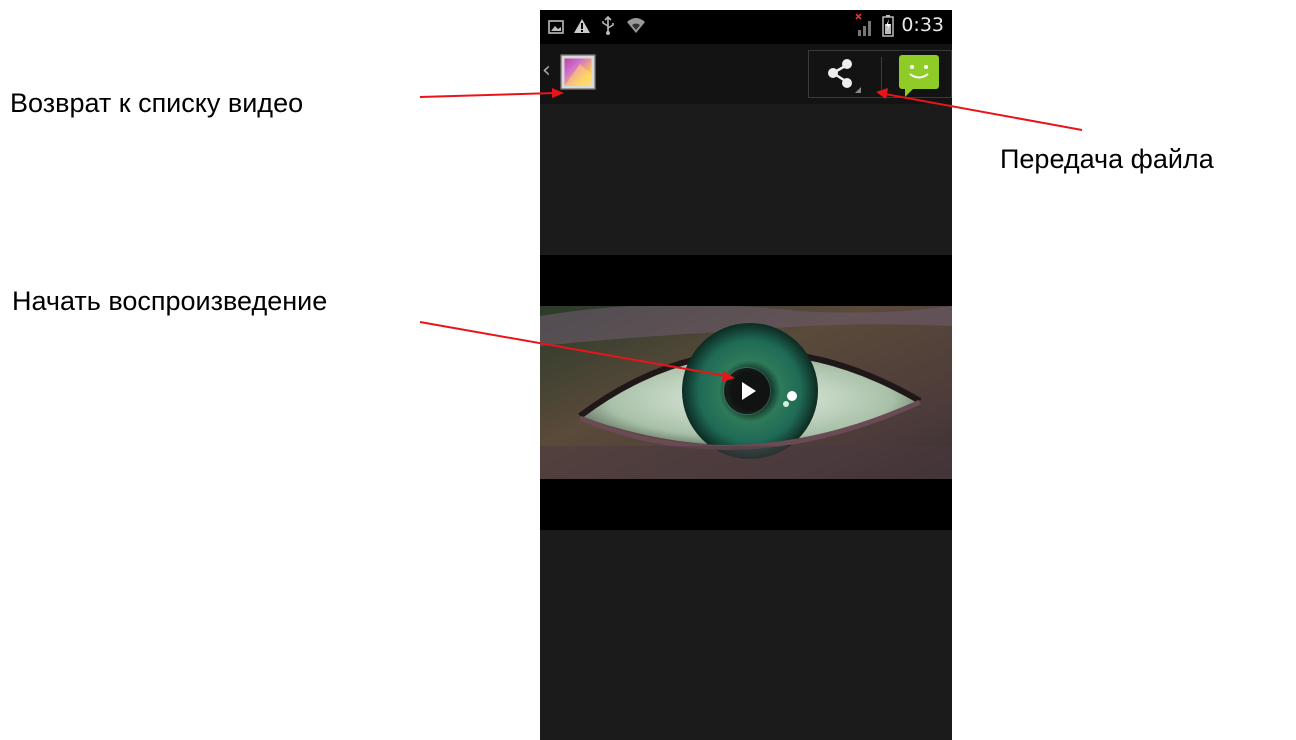 This screenshot has width=1296, height=740. I want to click on action-group, so click(880, 74).